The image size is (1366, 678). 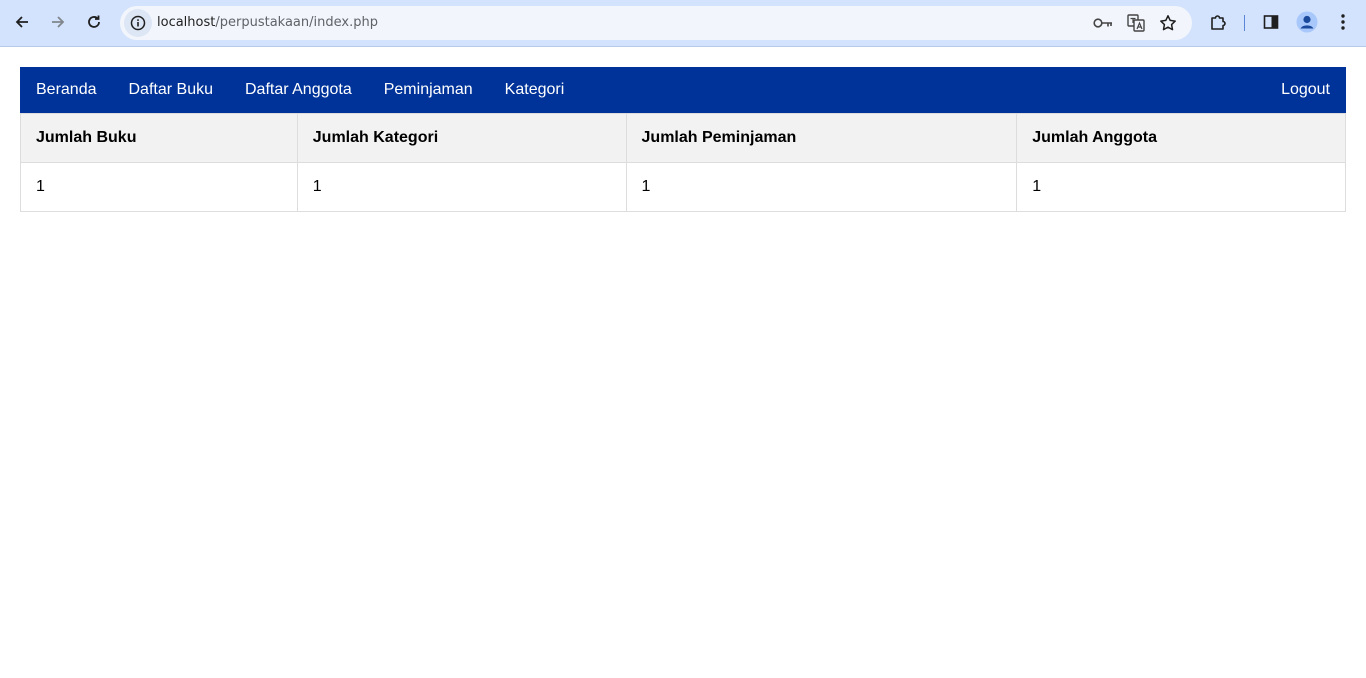 I want to click on translate-icon, so click(x=1136, y=23).